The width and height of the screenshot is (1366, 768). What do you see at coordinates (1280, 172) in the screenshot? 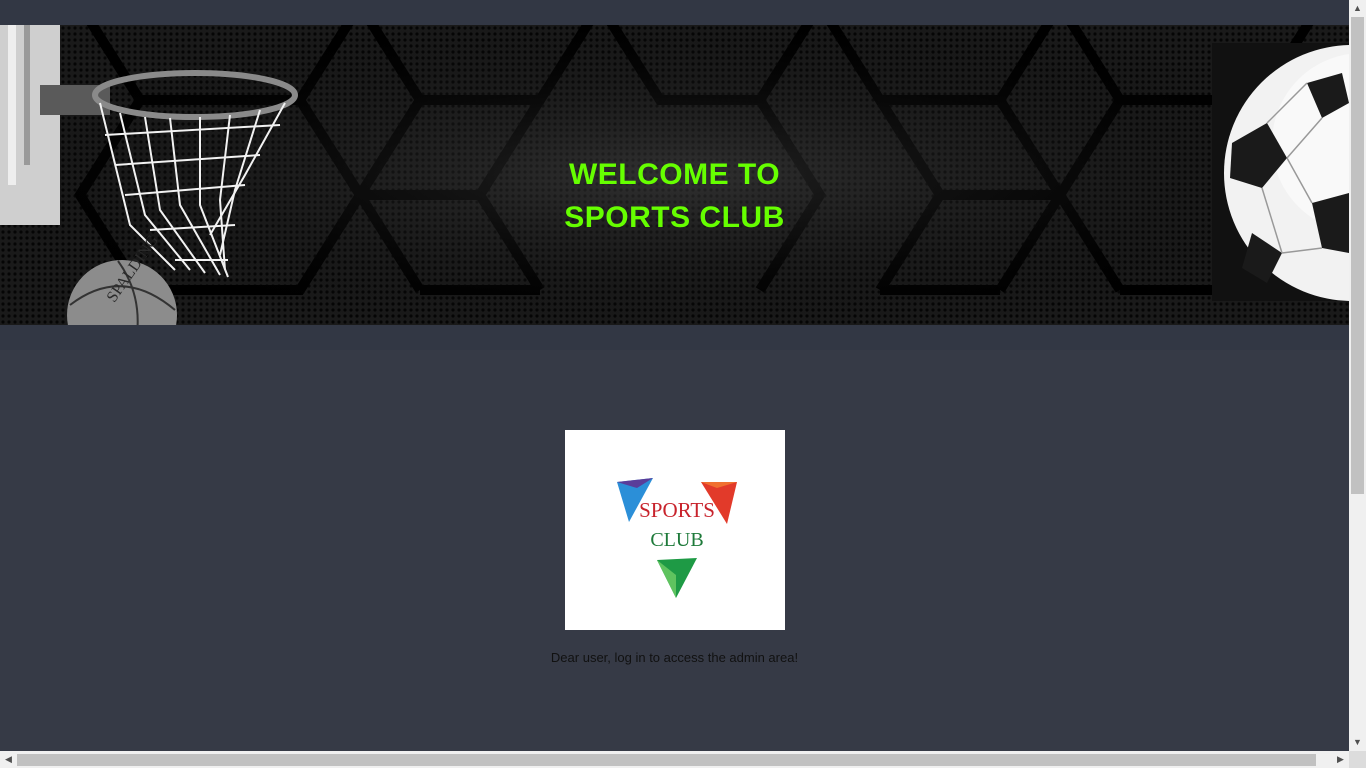
I see `soccer-ball-image` at bounding box center [1280, 172].